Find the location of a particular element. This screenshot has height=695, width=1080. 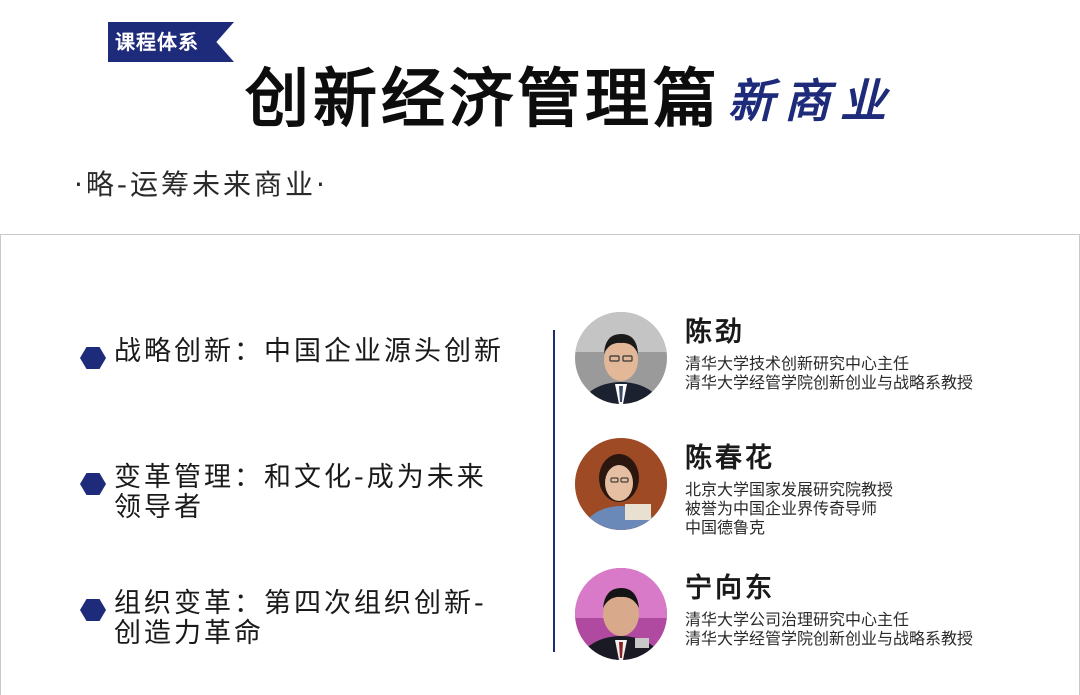

page-title: 创新经济管理篇 is located at coordinates (483, 100).